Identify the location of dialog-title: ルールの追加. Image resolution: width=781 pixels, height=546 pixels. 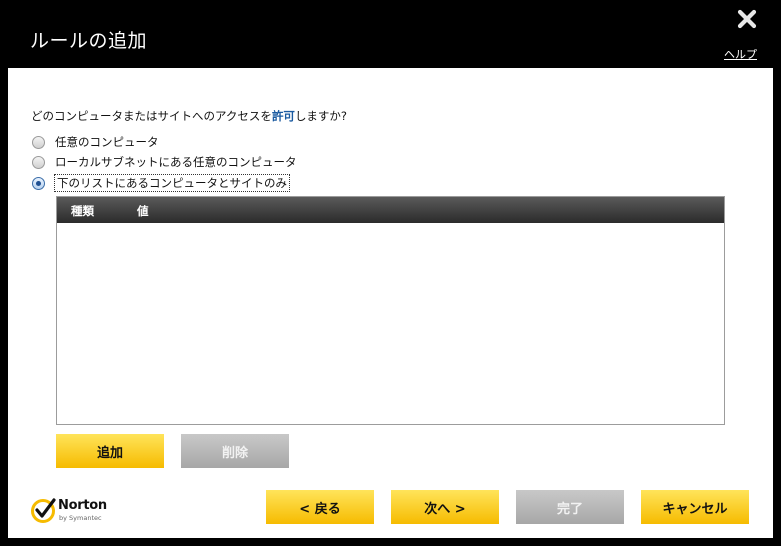
(89, 41).